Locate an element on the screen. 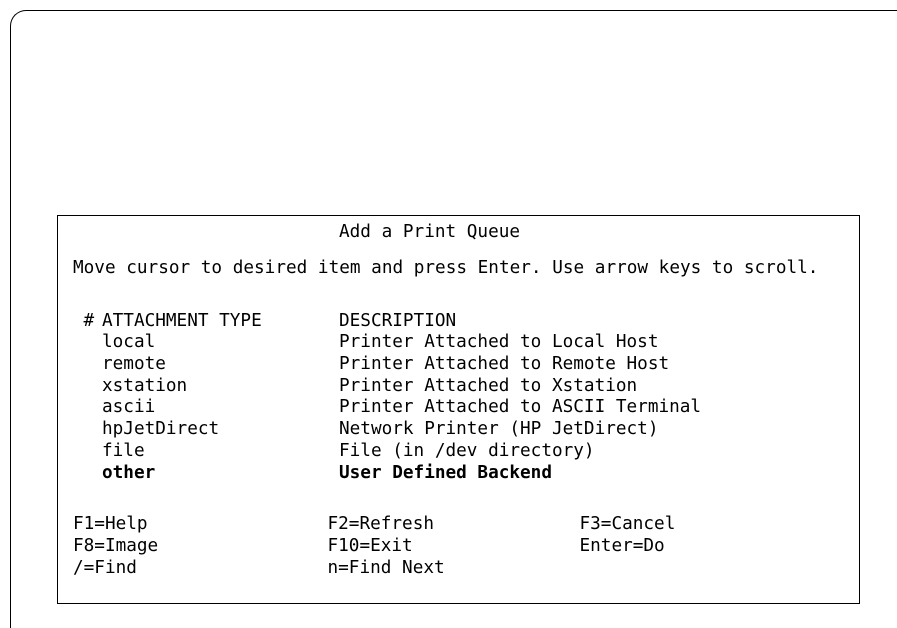 This screenshot has height=628, width=897. list-item-type: local is located at coordinates (129, 341).